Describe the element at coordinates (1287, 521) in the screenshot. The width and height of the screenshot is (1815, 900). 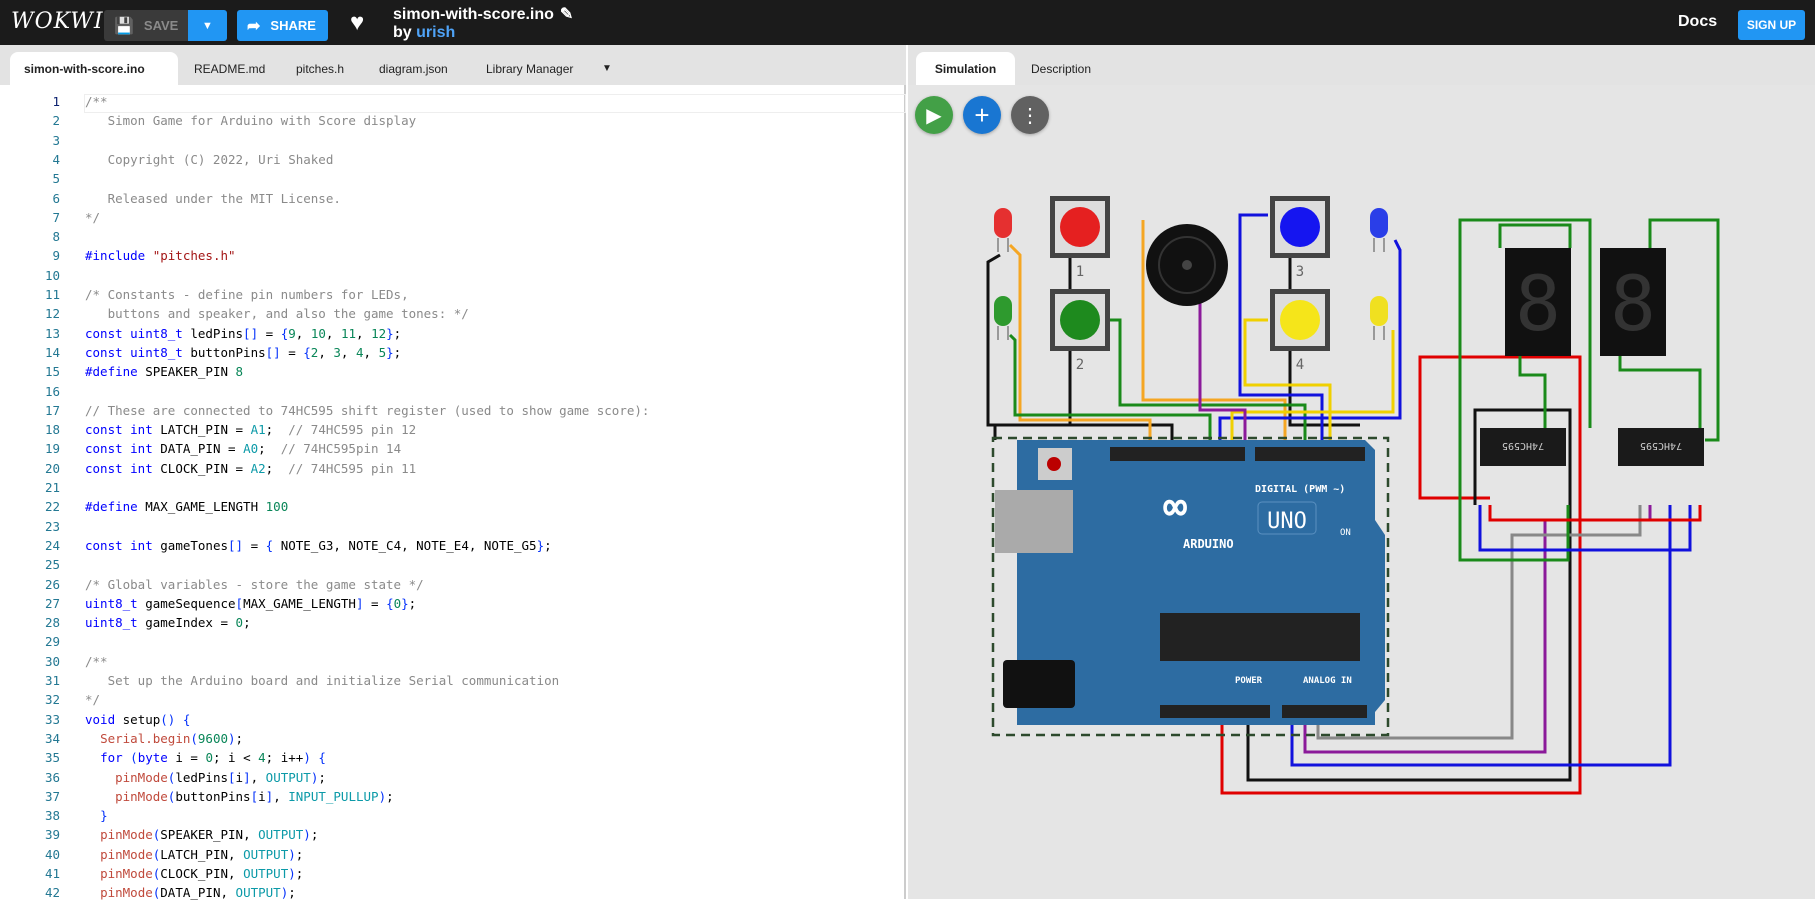
I see `uno-label: UNO` at that location.